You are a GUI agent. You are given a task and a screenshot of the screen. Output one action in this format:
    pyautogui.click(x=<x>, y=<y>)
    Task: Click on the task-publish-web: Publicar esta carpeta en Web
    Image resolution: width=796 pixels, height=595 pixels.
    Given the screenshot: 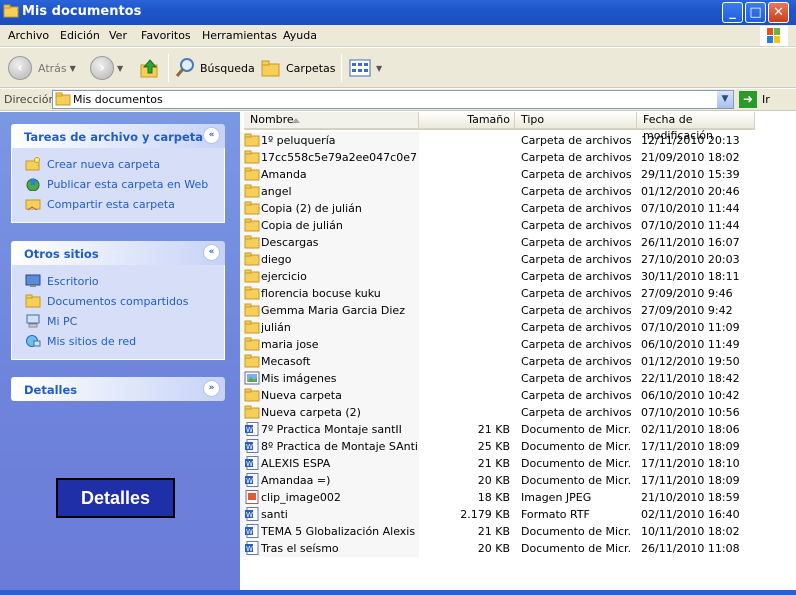 What is the action you would take?
    pyautogui.click(x=118, y=184)
    